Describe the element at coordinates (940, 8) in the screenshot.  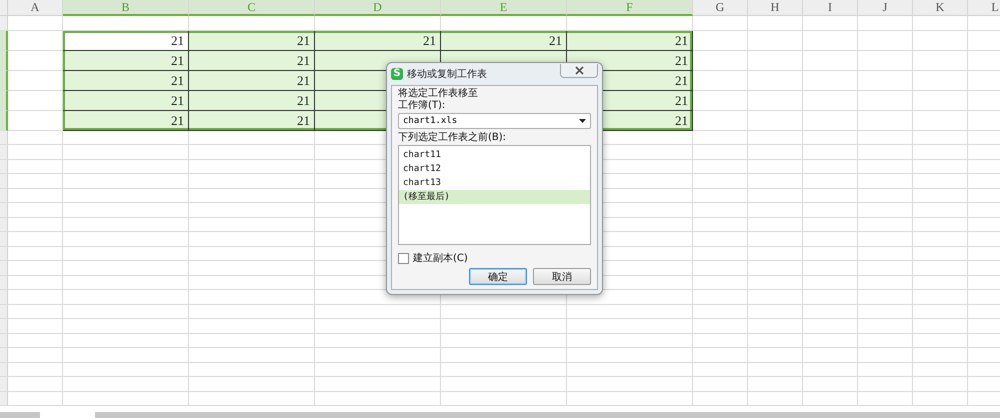
I see `column-header: K` at that location.